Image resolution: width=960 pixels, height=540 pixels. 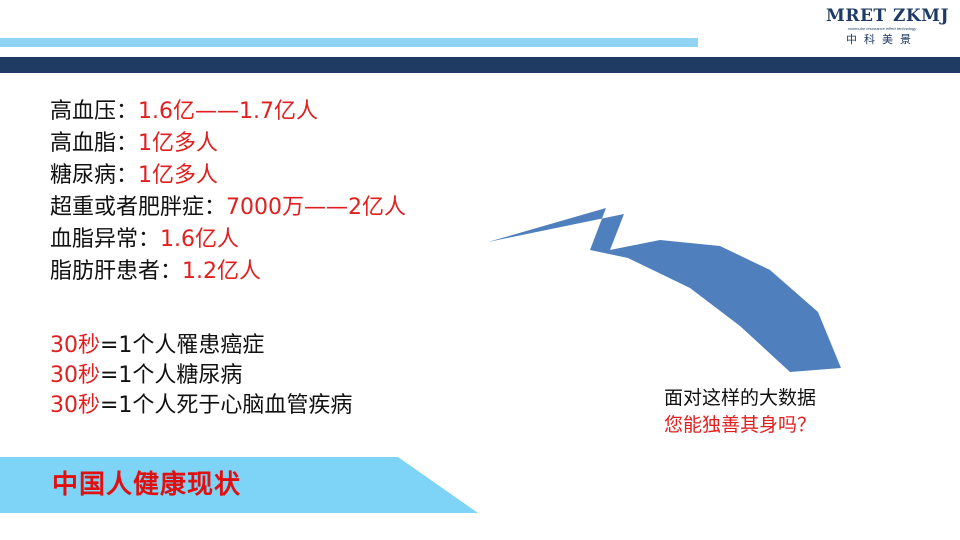 I want to click on stat-value: 1.6亿——1.7亿人, so click(x=228, y=111).